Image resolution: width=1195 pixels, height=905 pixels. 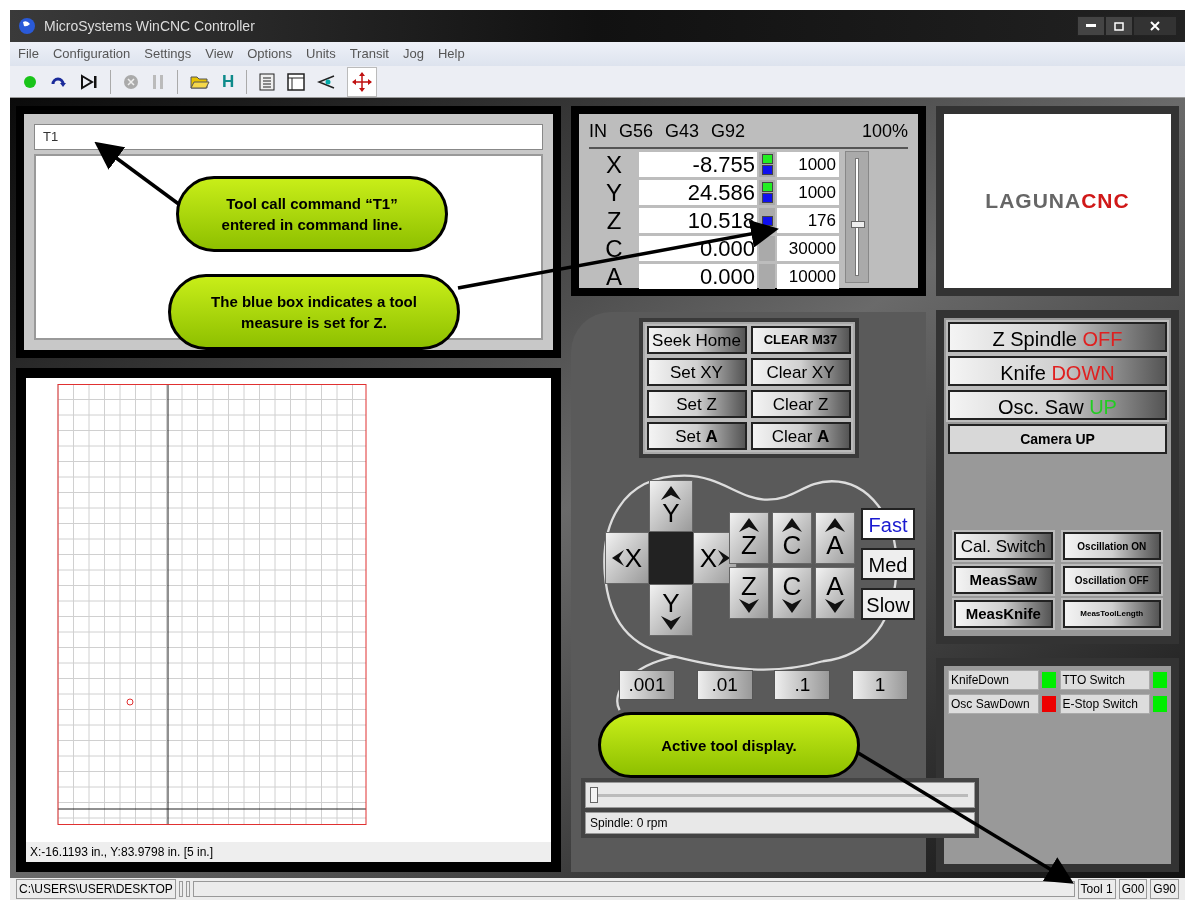 What do you see at coordinates (1057, 337) in the screenshot?
I see `toggle-button: Z Spindle OFF` at bounding box center [1057, 337].